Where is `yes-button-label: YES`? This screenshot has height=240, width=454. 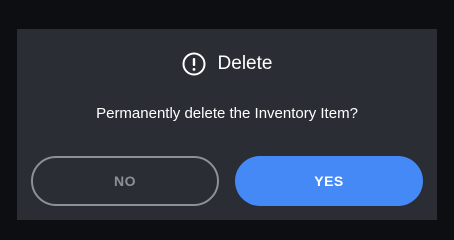 yes-button-label: YES is located at coordinates (329, 181).